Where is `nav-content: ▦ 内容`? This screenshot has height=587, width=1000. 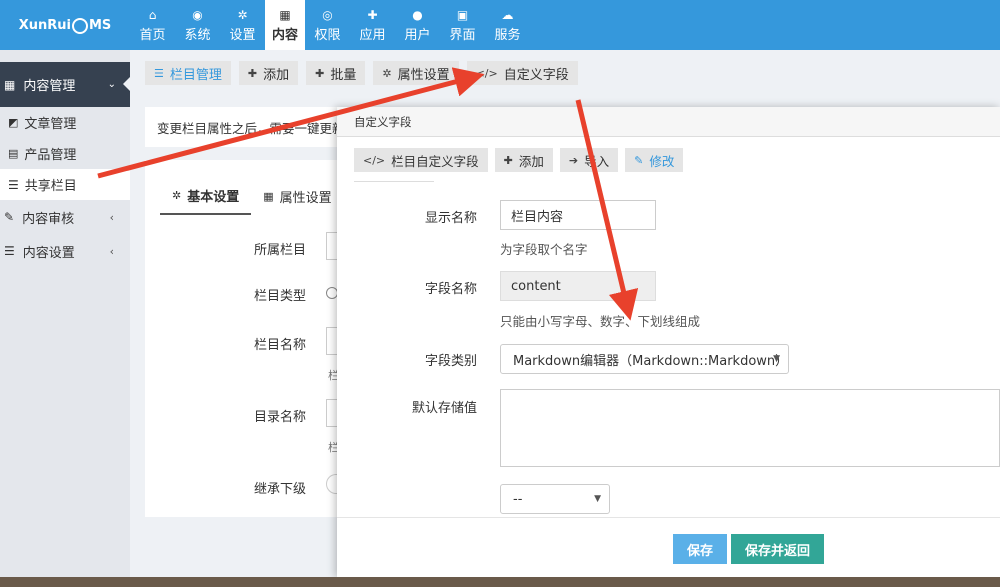 nav-content: ▦ 内容 is located at coordinates (285, 25).